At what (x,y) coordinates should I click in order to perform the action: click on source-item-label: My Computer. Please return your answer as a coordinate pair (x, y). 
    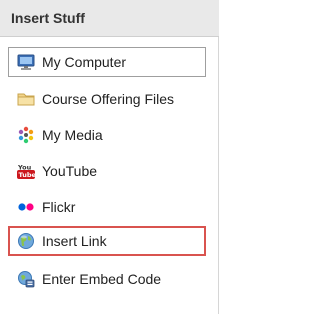
    Looking at the image, I should click on (84, 62).